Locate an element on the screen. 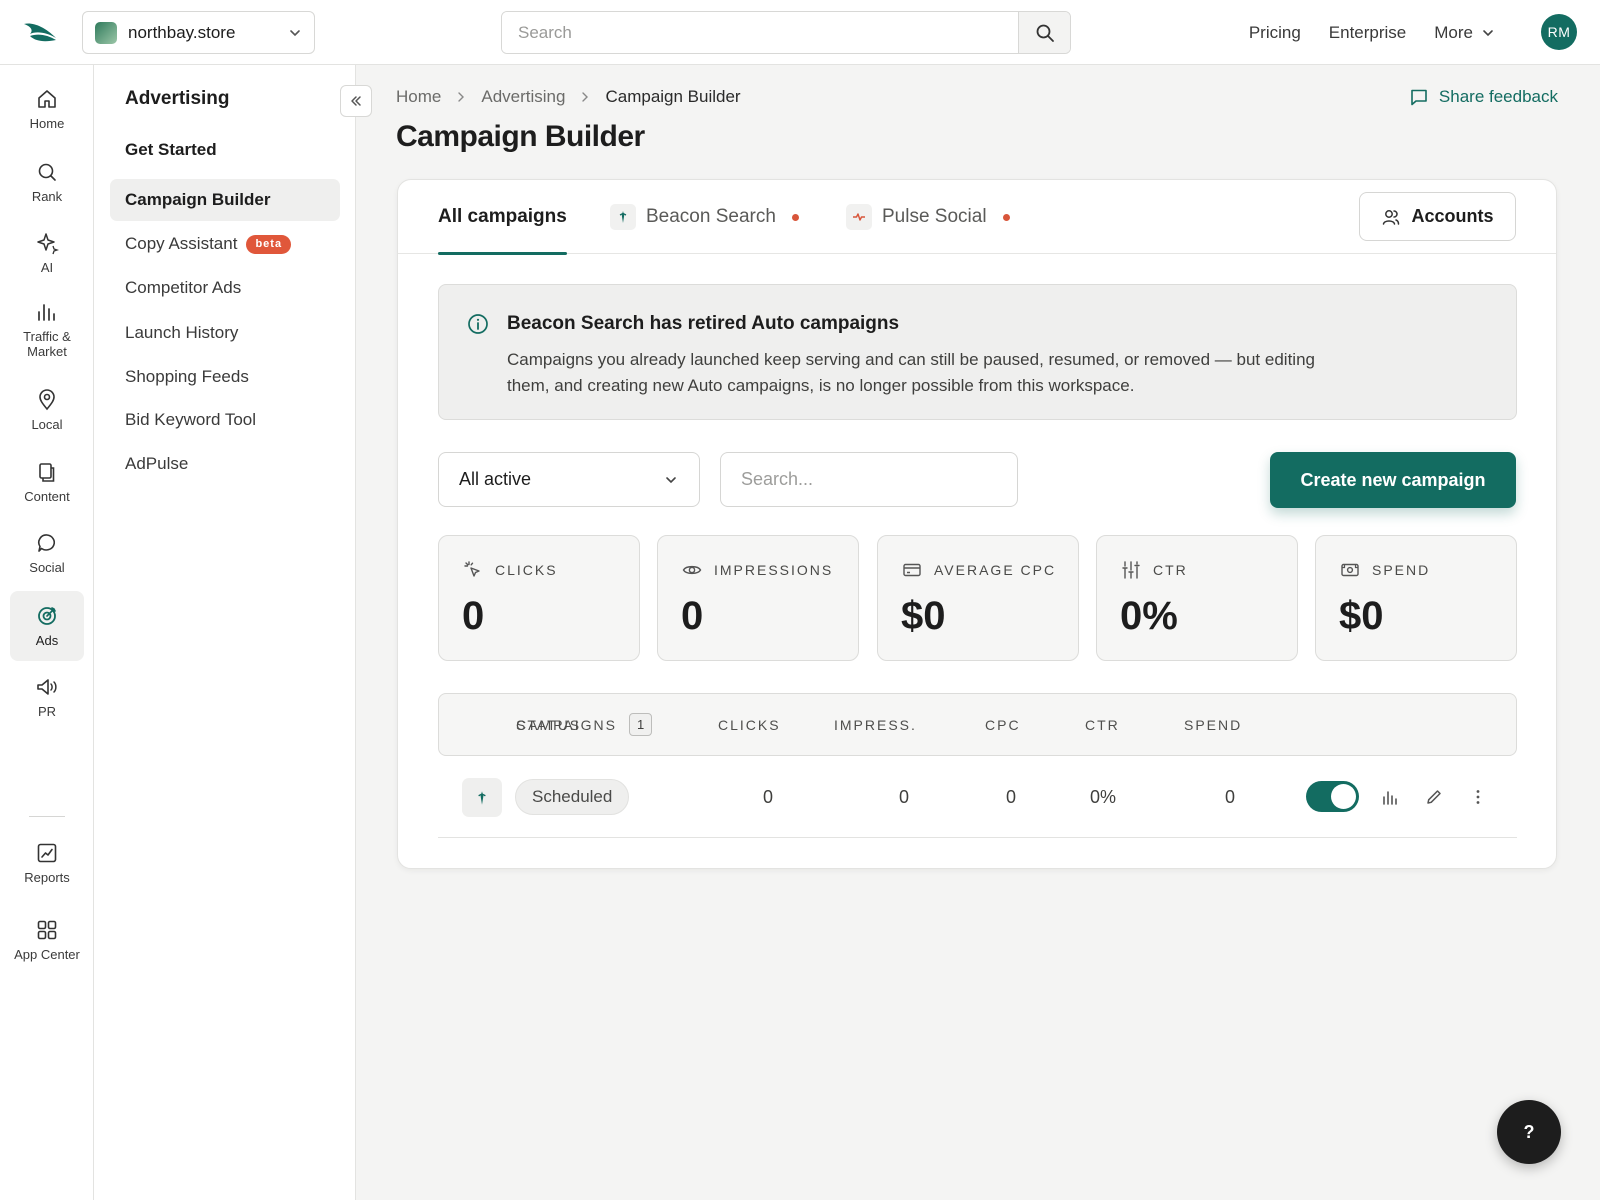 This screenshot has width=1600, height=1200. rail-item-app-center: App Center is located at coordinates (47, 940).